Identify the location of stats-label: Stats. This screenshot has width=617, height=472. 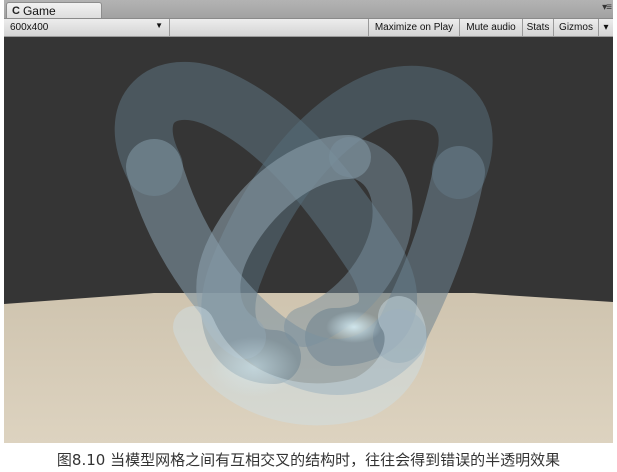
(538, 27).